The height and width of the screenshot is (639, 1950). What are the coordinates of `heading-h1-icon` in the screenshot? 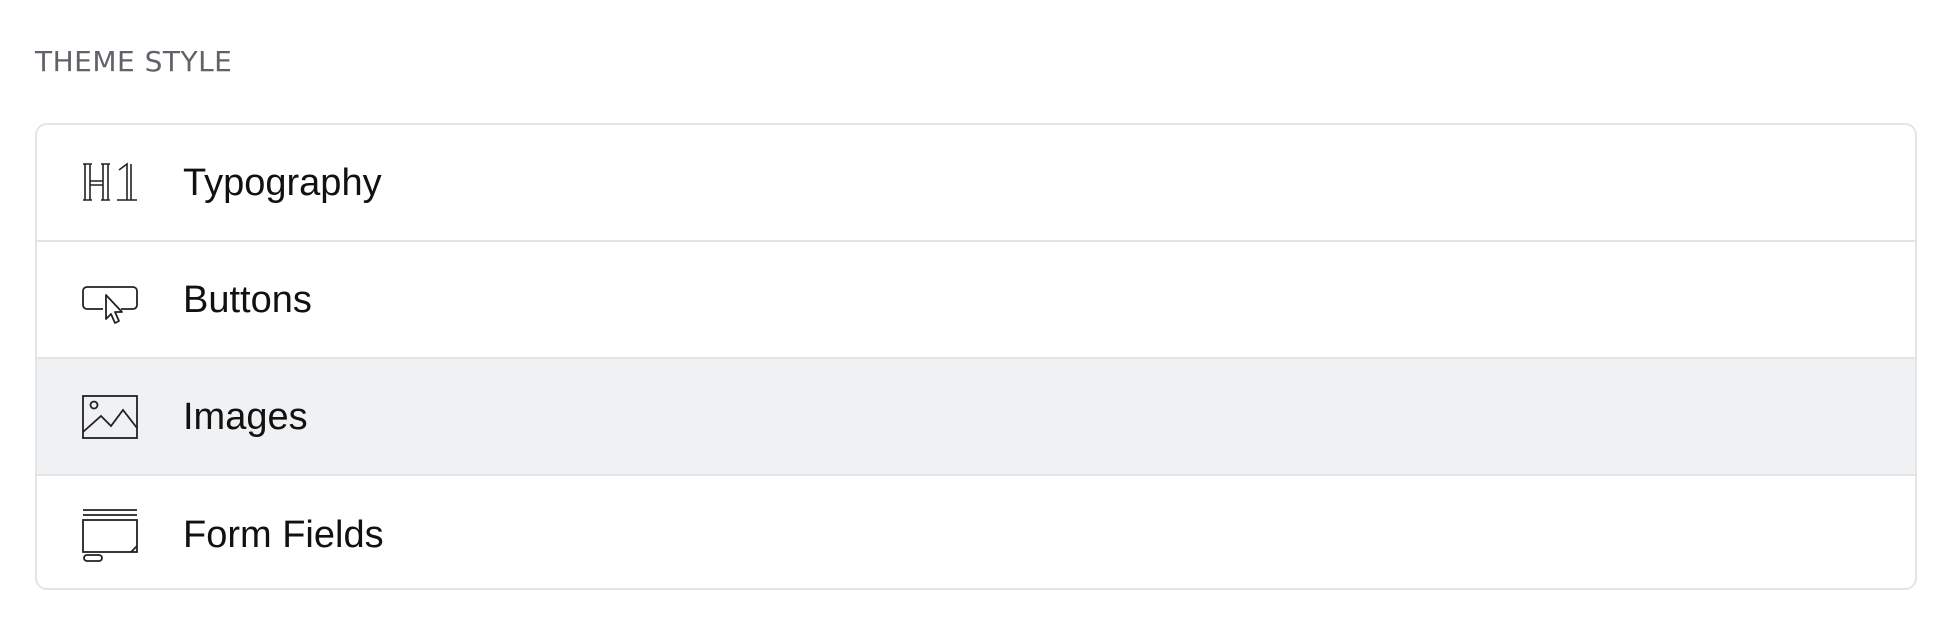 It's located at (110, 183).